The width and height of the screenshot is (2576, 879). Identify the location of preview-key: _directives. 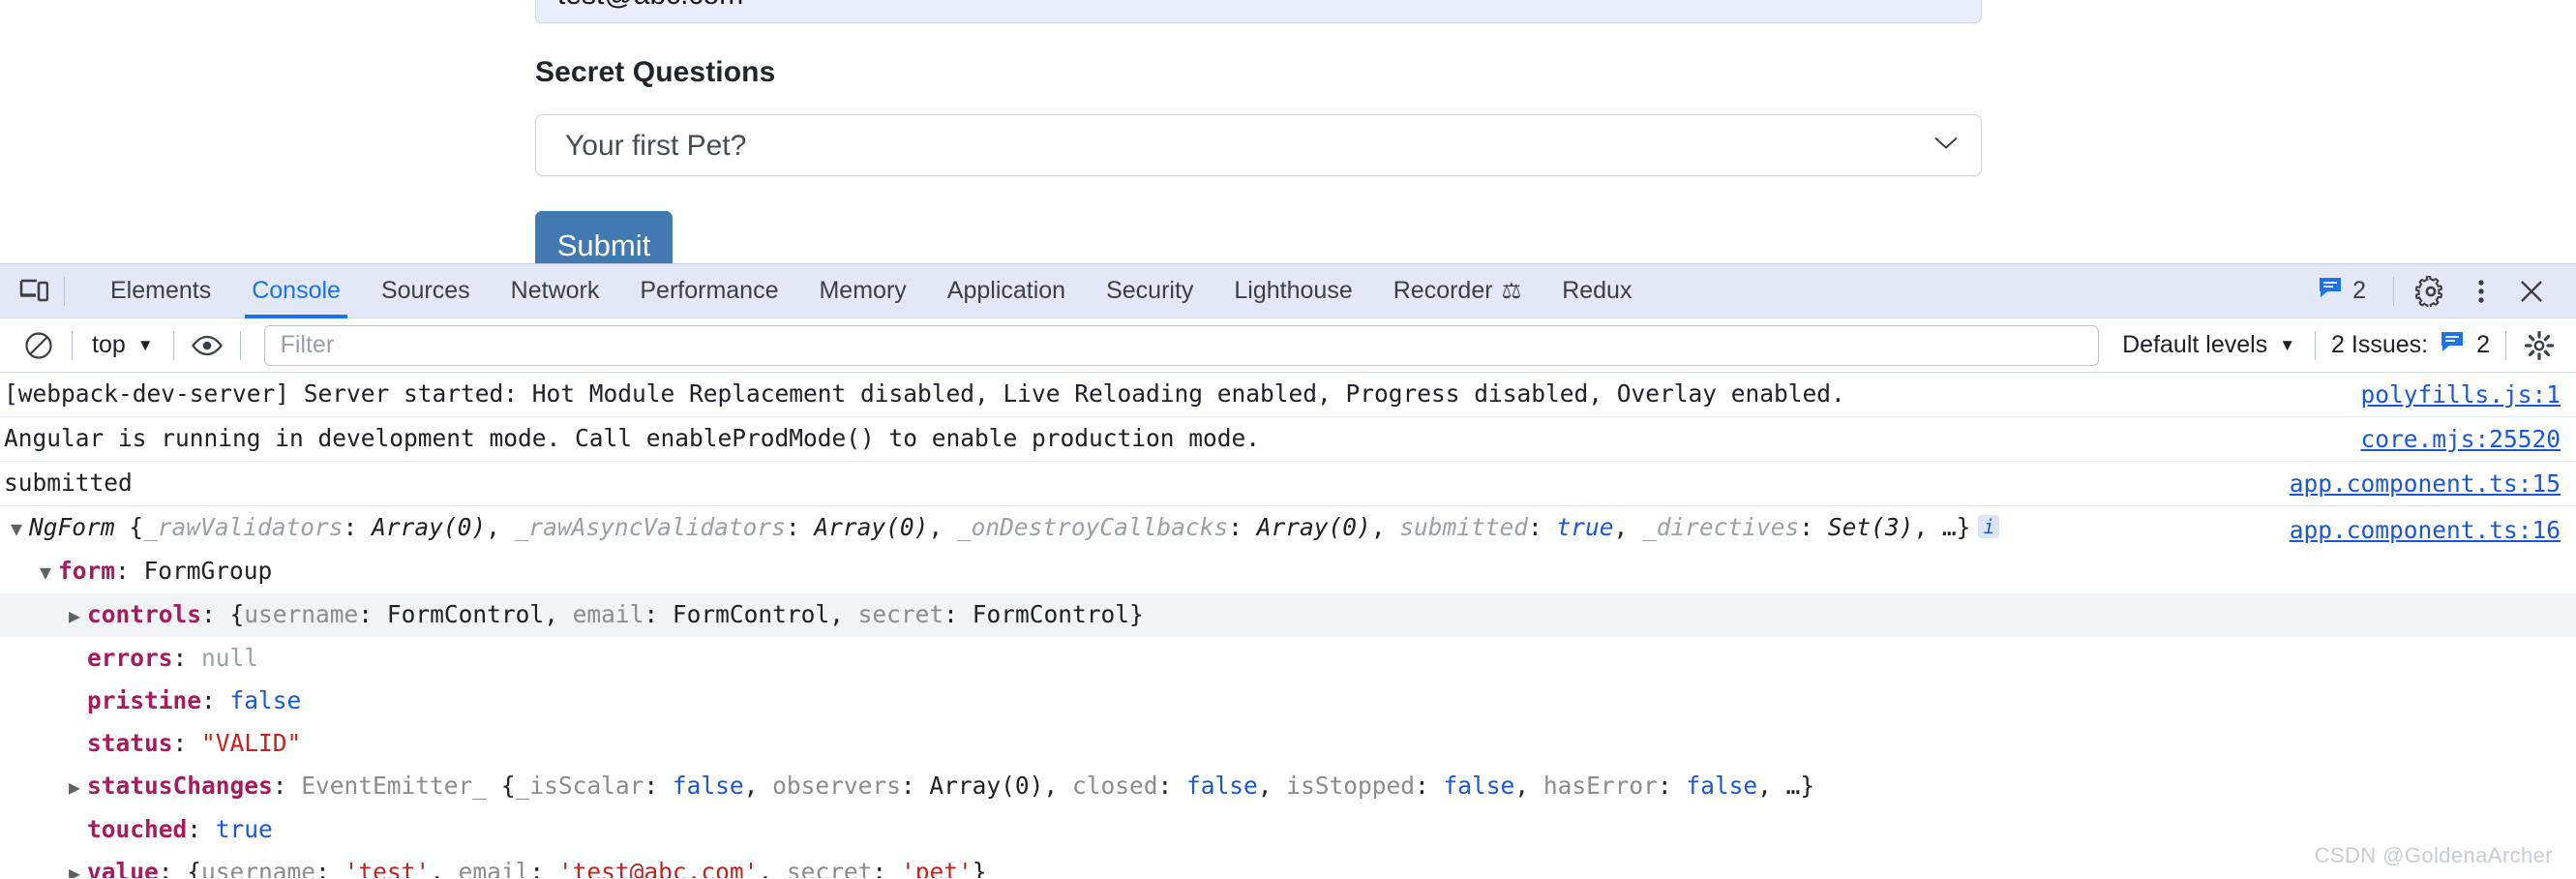
(1721, 527).